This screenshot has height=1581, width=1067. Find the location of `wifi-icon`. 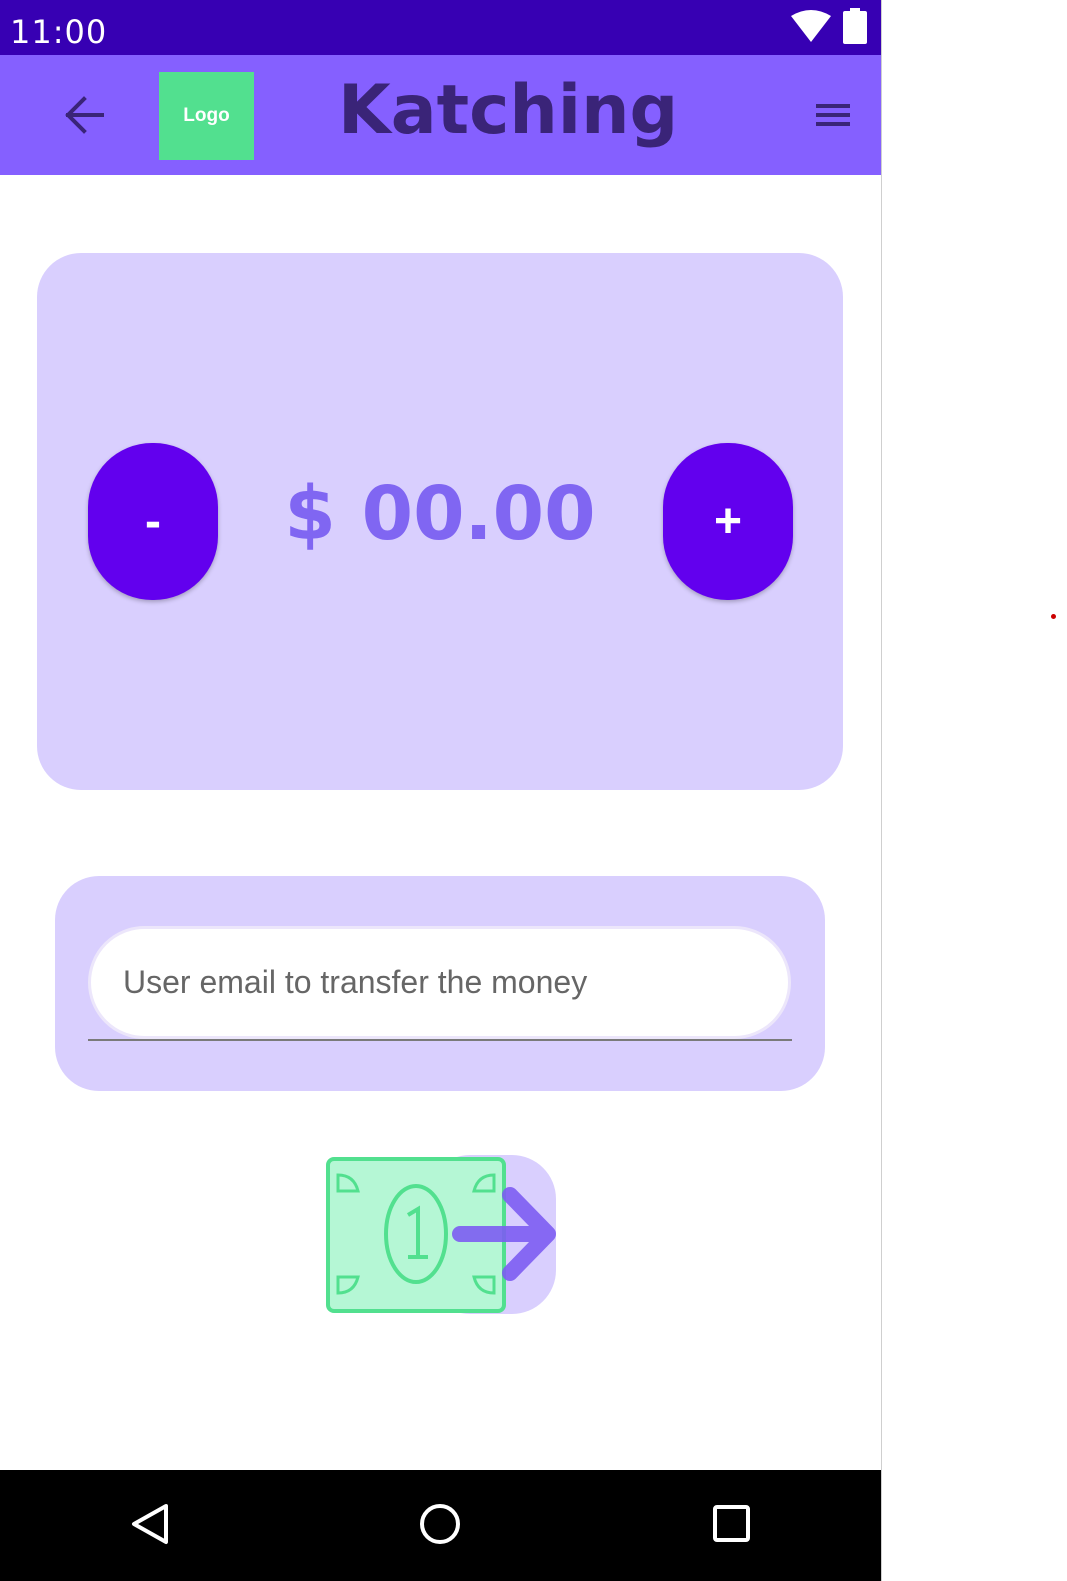

wifi-icon is located at coordinates (811, 28).